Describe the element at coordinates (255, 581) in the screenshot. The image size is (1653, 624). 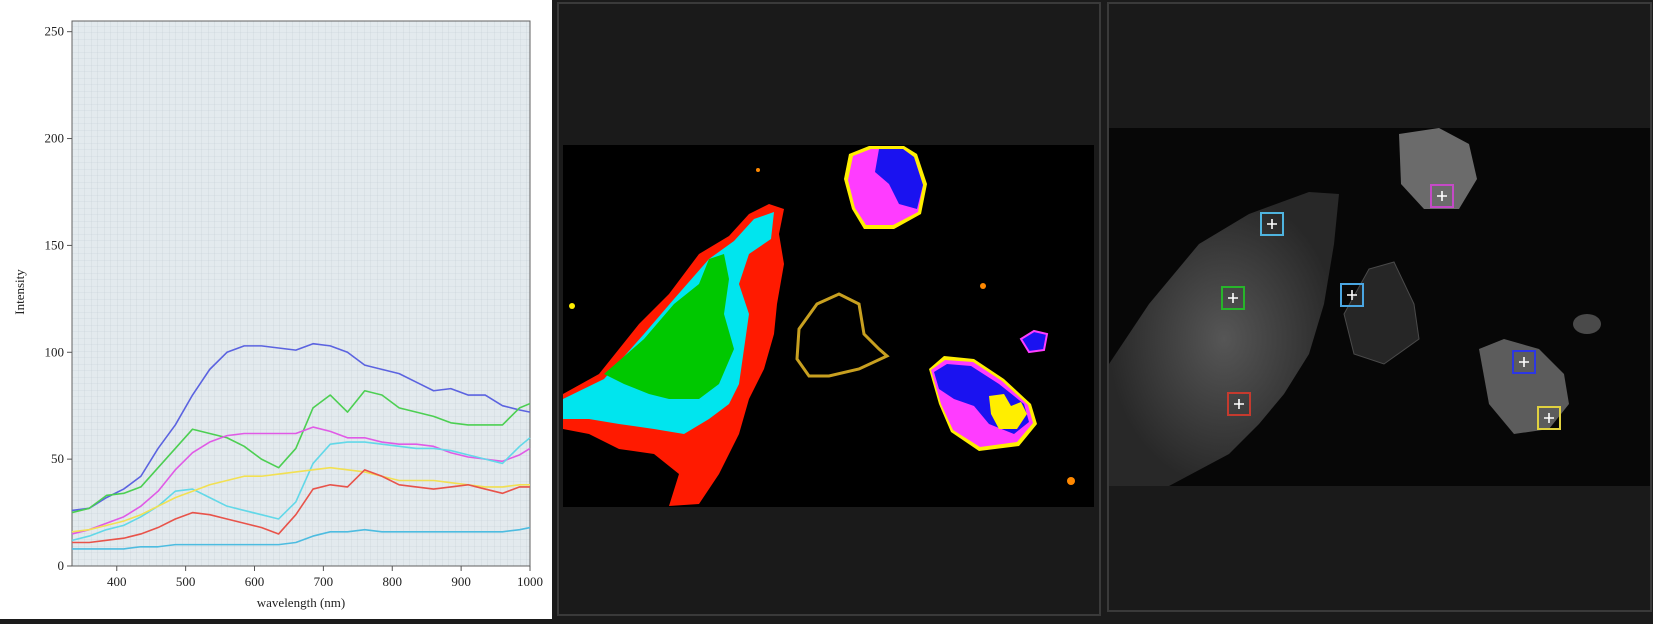
I see `x-tick-label: 600` at that location.